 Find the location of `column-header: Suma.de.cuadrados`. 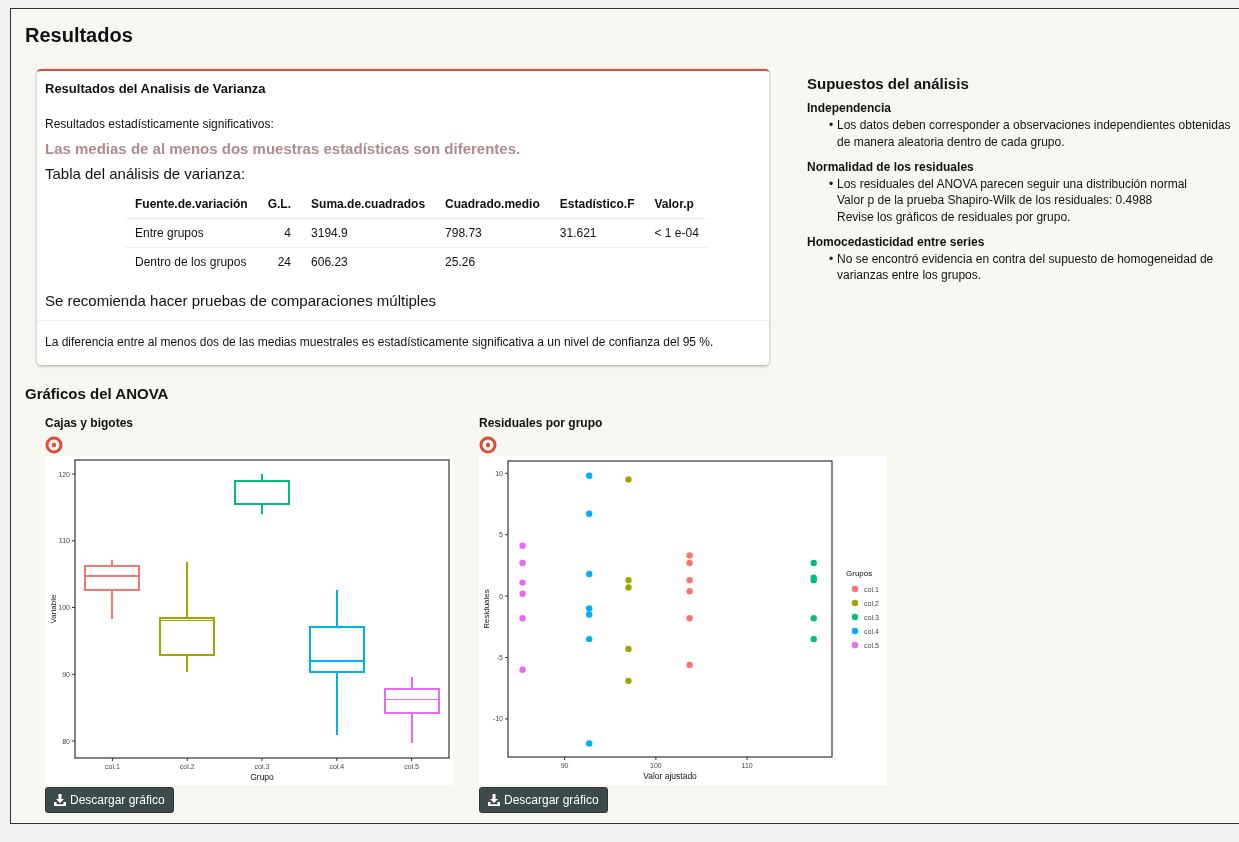

column-header: Suma.de.cuadrados is located at coordinates (368, 203).